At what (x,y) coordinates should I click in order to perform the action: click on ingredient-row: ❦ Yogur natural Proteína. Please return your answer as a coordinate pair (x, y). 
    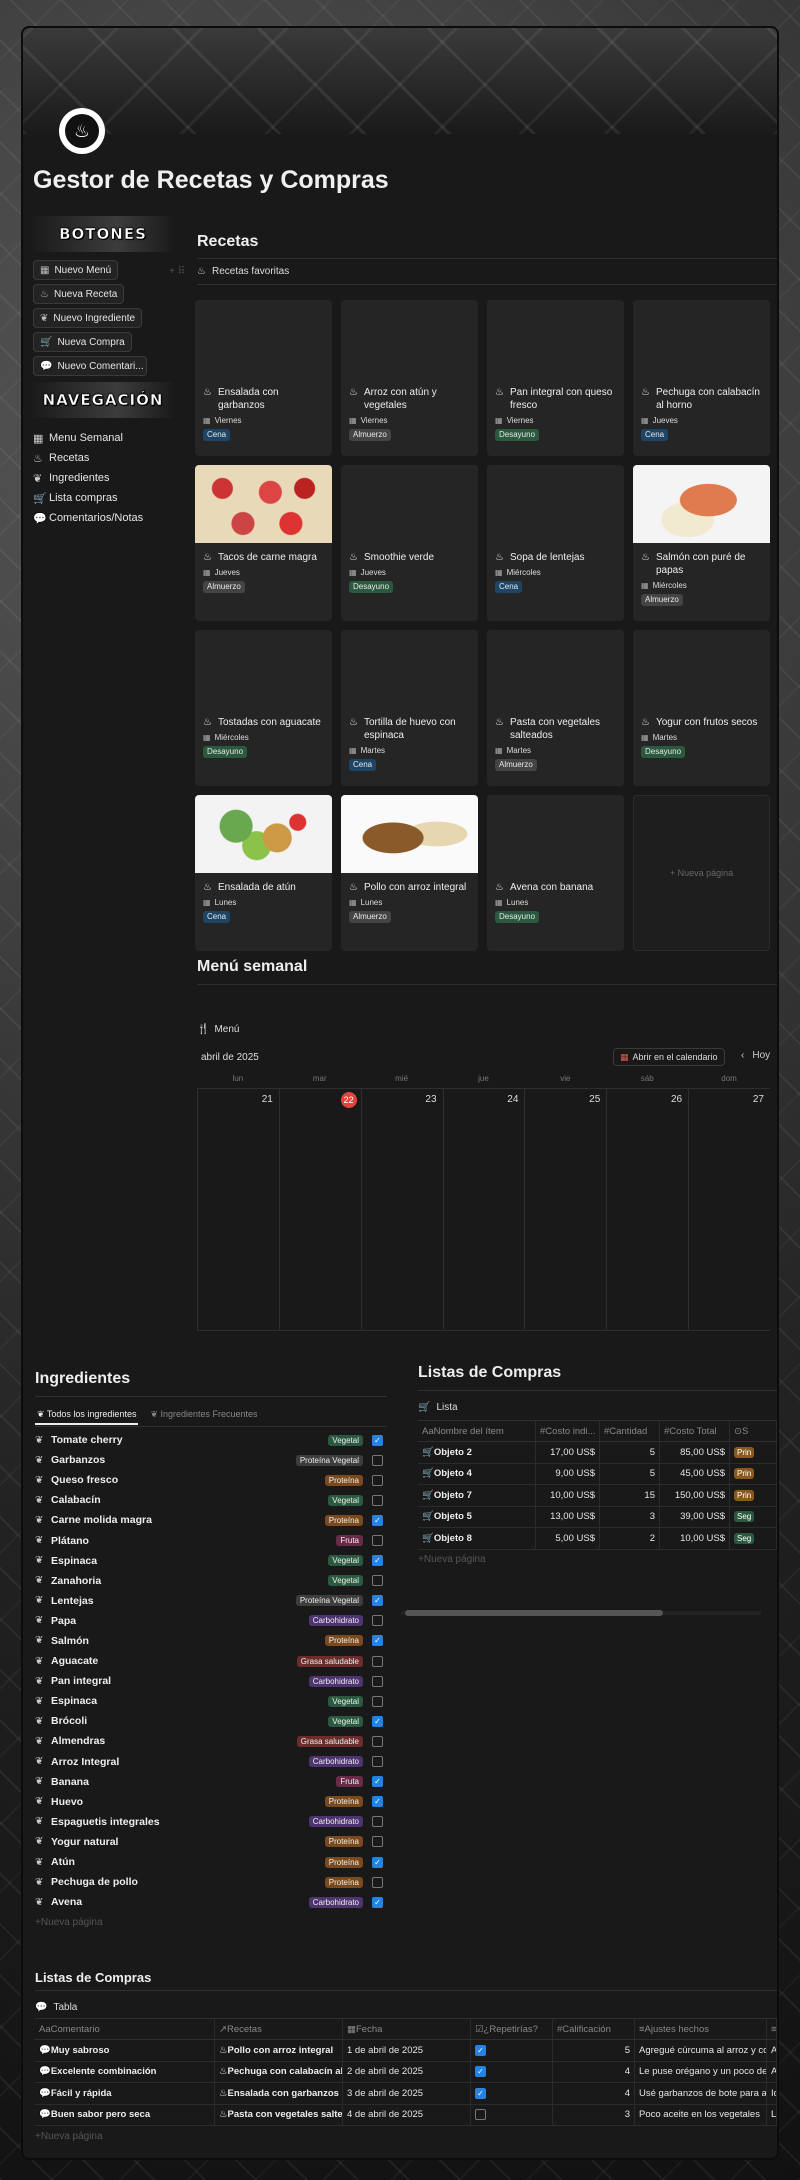
    Looking at the image, I should click on (211, 1842).